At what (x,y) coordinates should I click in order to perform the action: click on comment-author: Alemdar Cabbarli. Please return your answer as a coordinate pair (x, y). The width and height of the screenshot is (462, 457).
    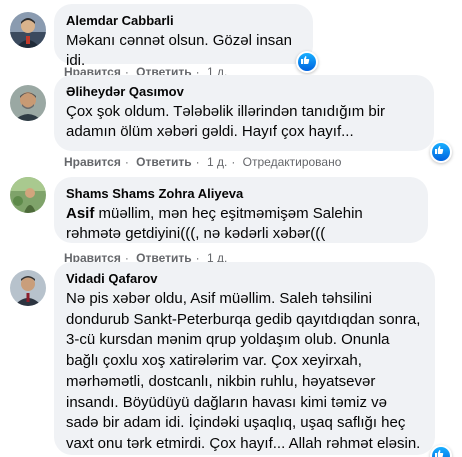
    Looking at the image, I should click on (183, 20).